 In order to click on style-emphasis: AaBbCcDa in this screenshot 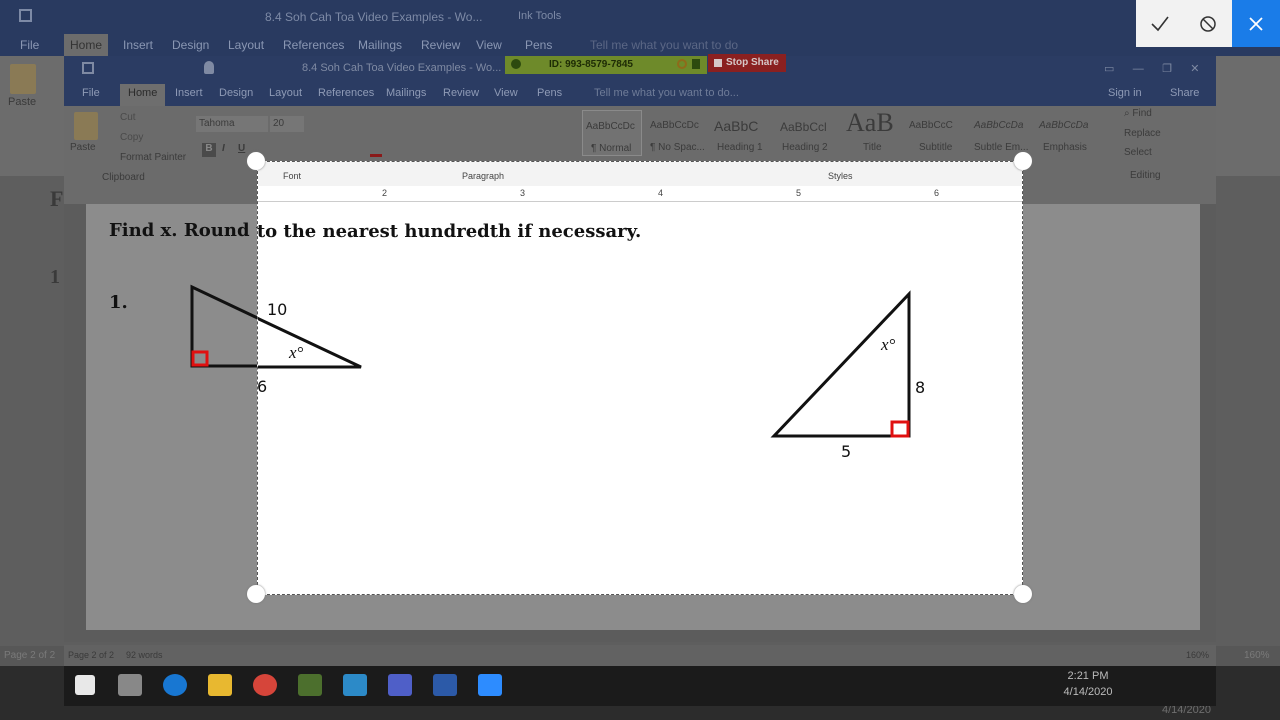, I will do `click(1063, 125)`.